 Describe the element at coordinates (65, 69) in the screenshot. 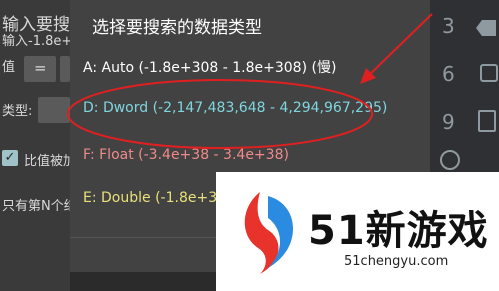

I see `bg-value-field` at that location.